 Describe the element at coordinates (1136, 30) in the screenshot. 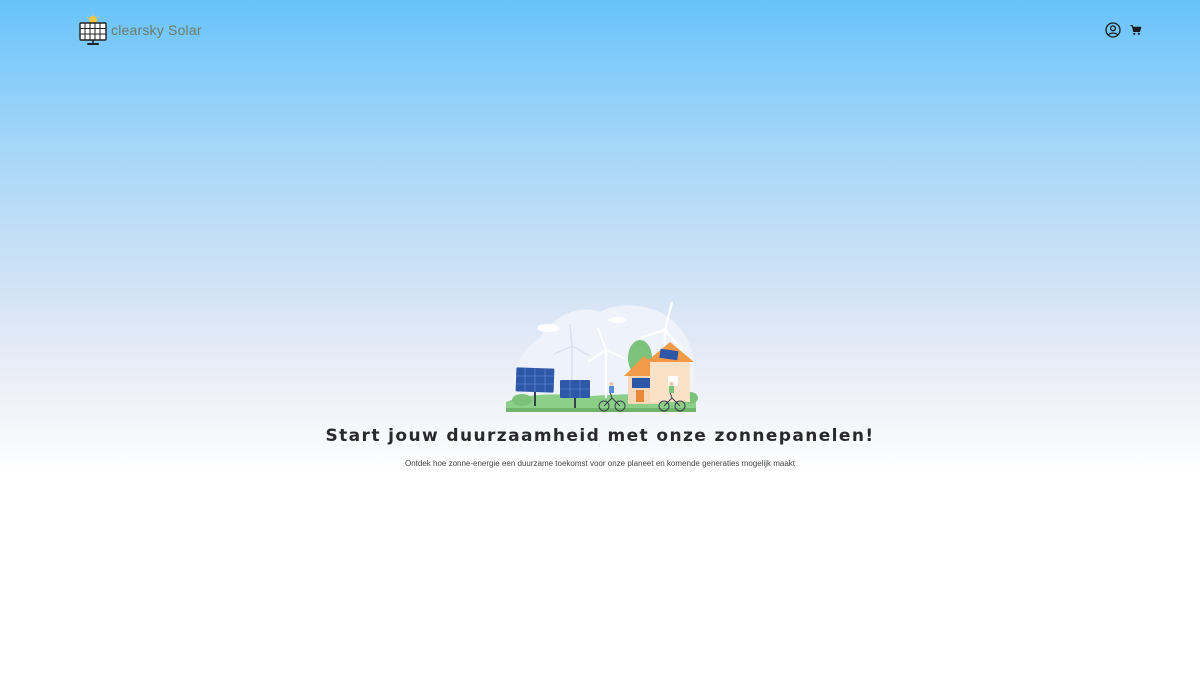

I see `shopping-cart-icon` at that location.